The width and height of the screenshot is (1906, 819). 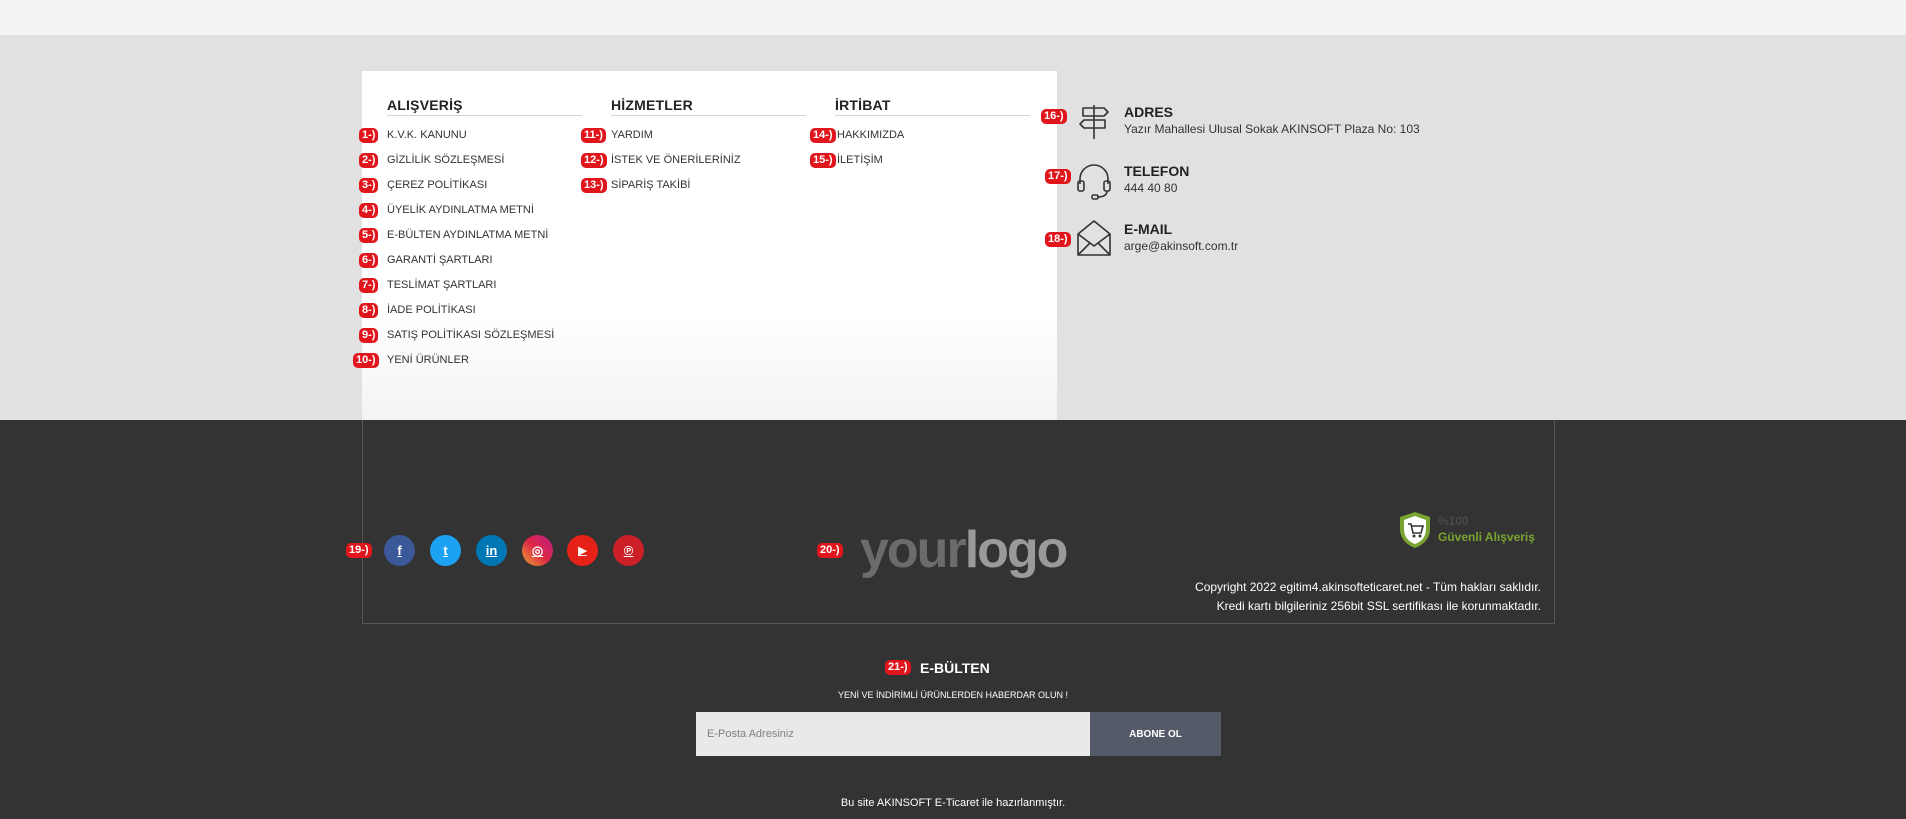 What do you see at coordinates (913, 550) in the screenshot?
I see `logo-part-1: your` at bounding box center [913, 550].